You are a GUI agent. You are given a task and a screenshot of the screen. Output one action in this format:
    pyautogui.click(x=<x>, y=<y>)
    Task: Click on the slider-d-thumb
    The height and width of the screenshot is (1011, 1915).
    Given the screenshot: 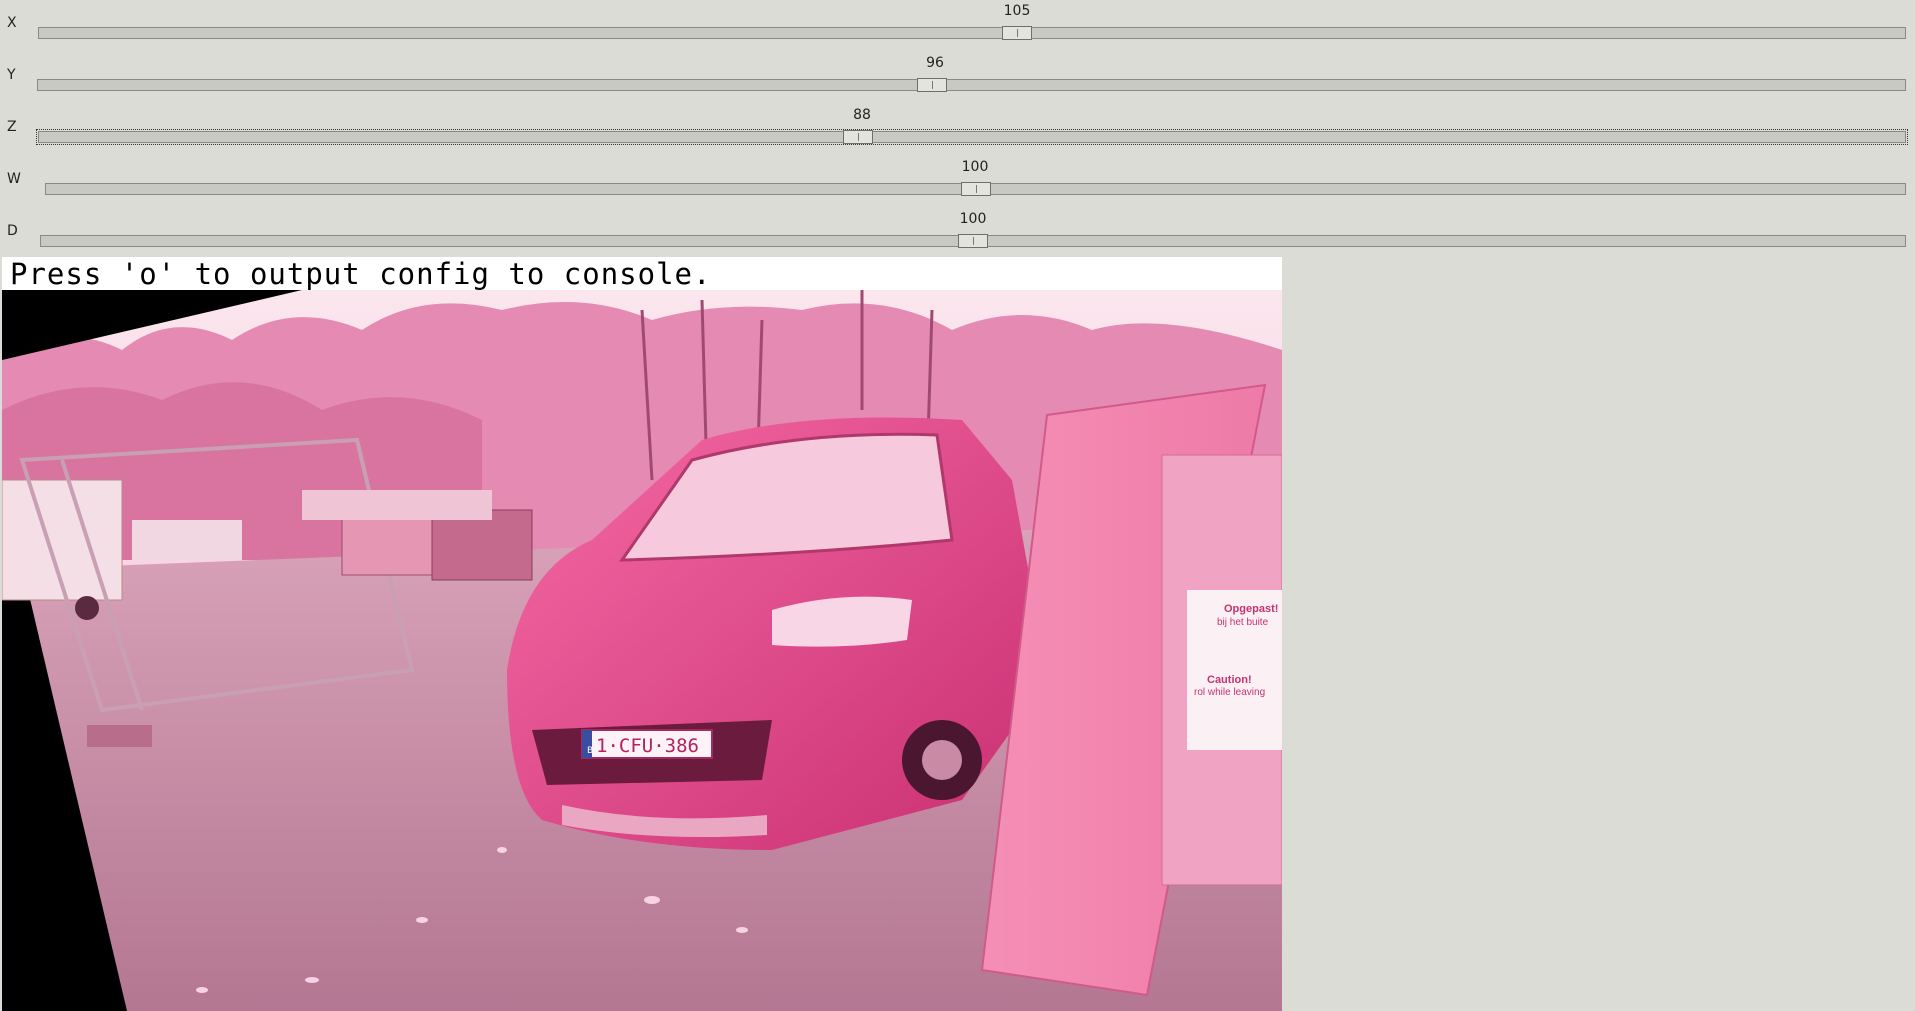 What is the action you would take?
    pyautogui.click(x=973, y=241)
    